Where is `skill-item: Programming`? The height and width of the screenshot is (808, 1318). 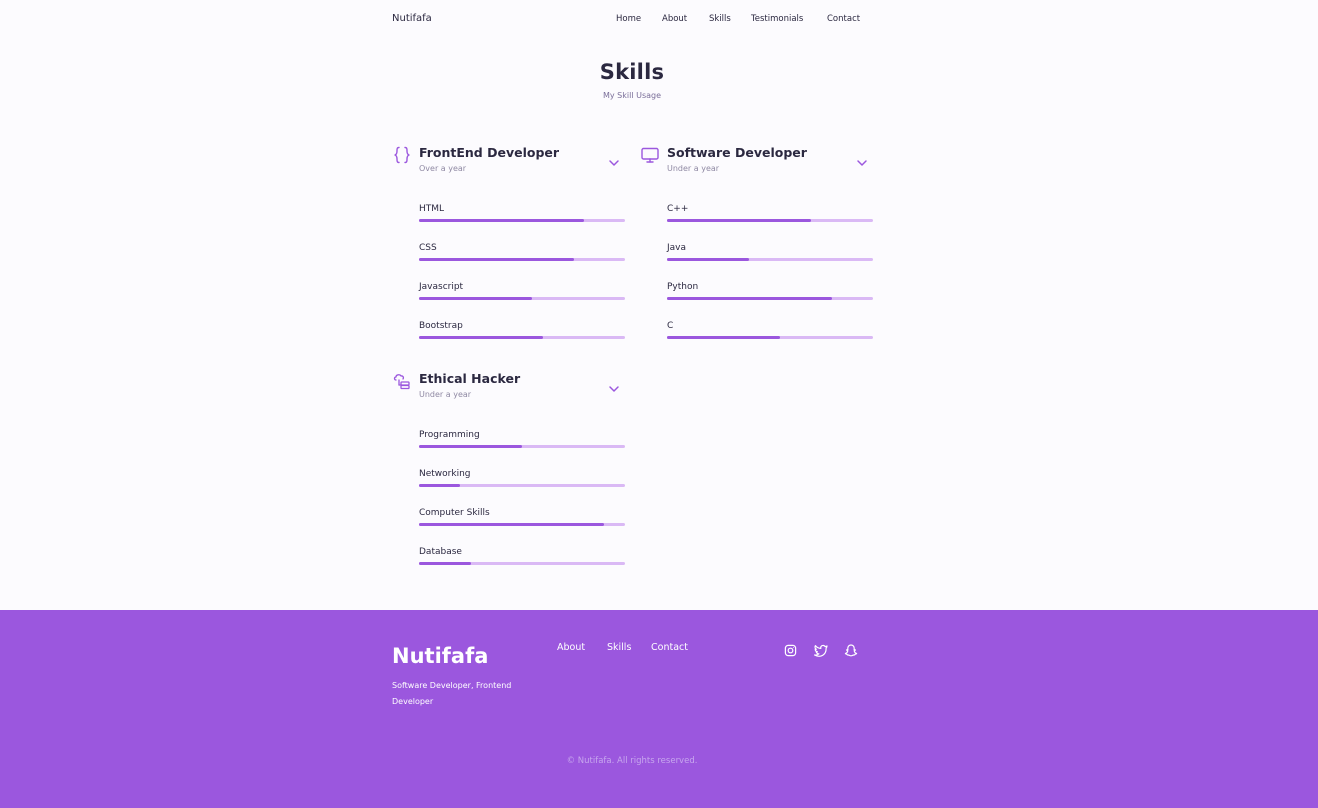 skill-item: Programming is located at coordinates (522, 445).